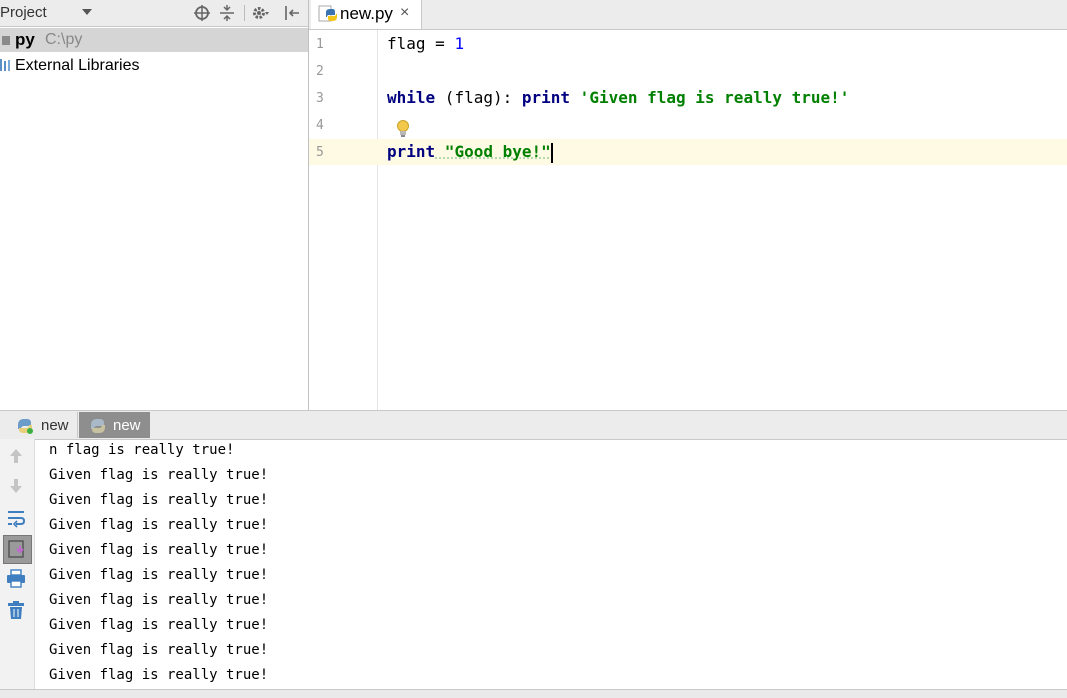  Describe the element at coordinates (551, 152) in the screenshot. I see `text-caret` at that location.